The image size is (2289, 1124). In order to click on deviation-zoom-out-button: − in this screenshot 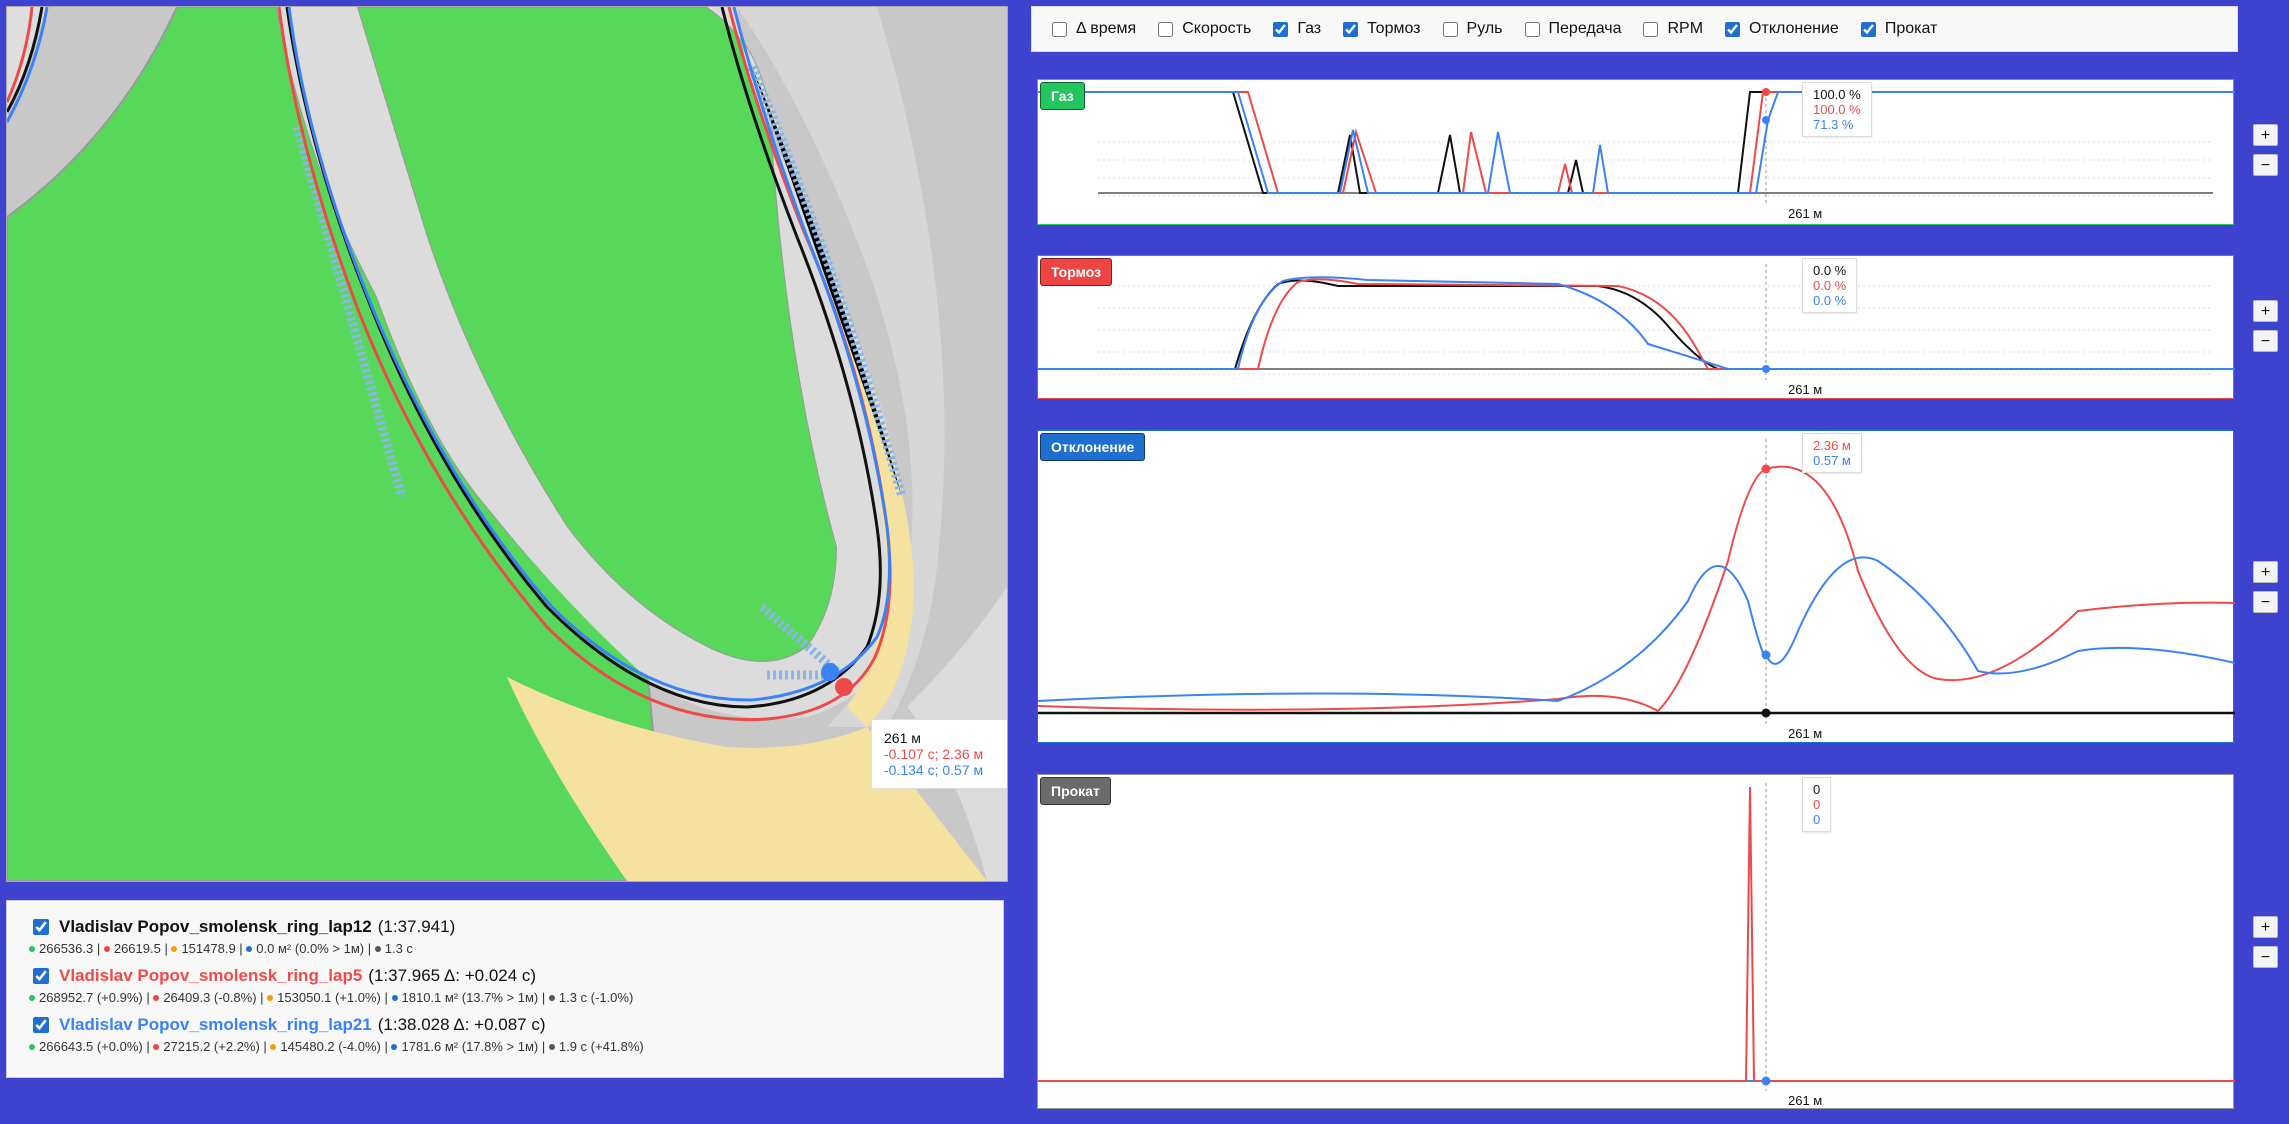, I will do `click(2265, 602)`.